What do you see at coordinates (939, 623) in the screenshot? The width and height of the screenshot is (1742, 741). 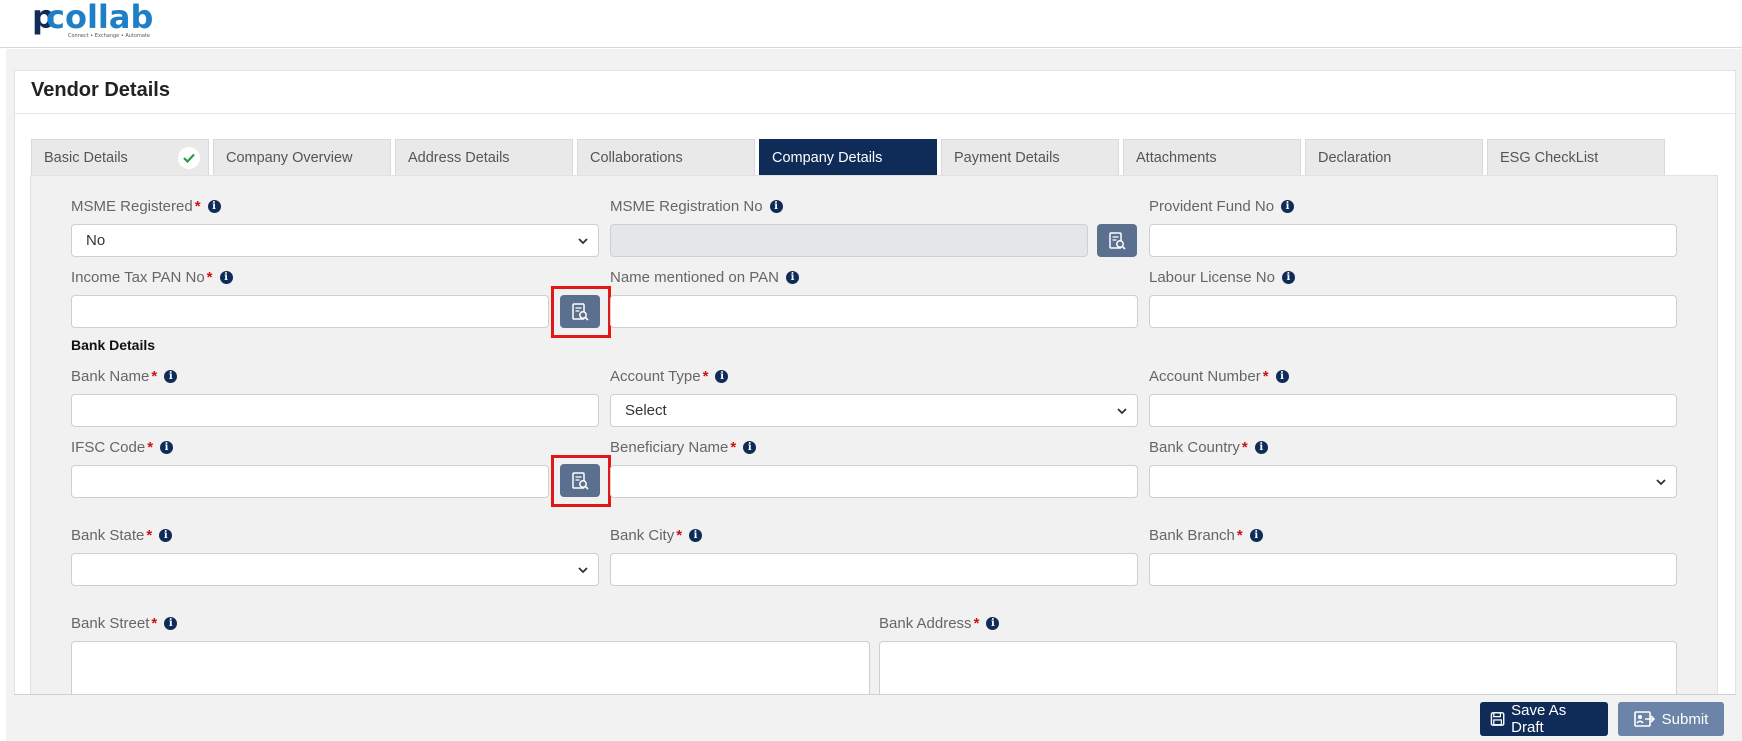 I see `bank-address-label: Bank Address * i` at bounding box center [939, 623].